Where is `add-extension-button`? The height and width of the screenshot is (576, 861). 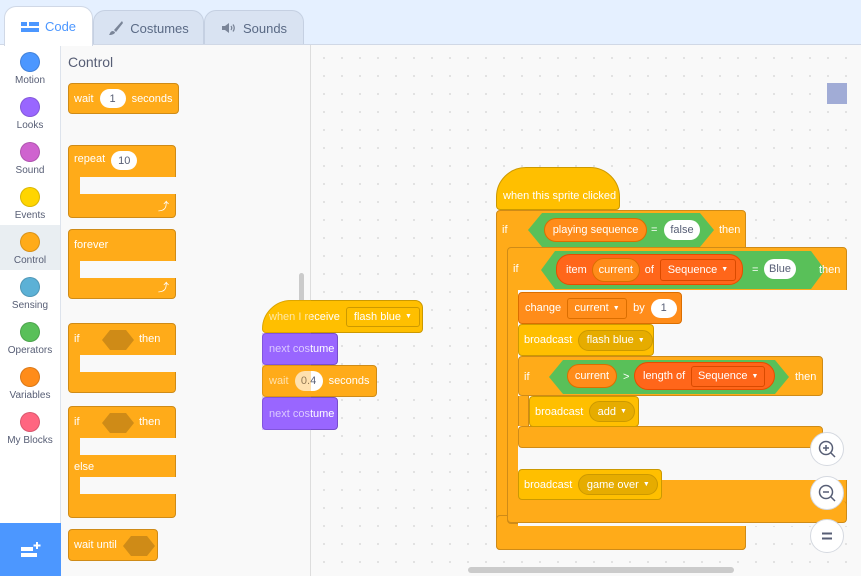
add-extension-button is located at coordinates (30, 549).